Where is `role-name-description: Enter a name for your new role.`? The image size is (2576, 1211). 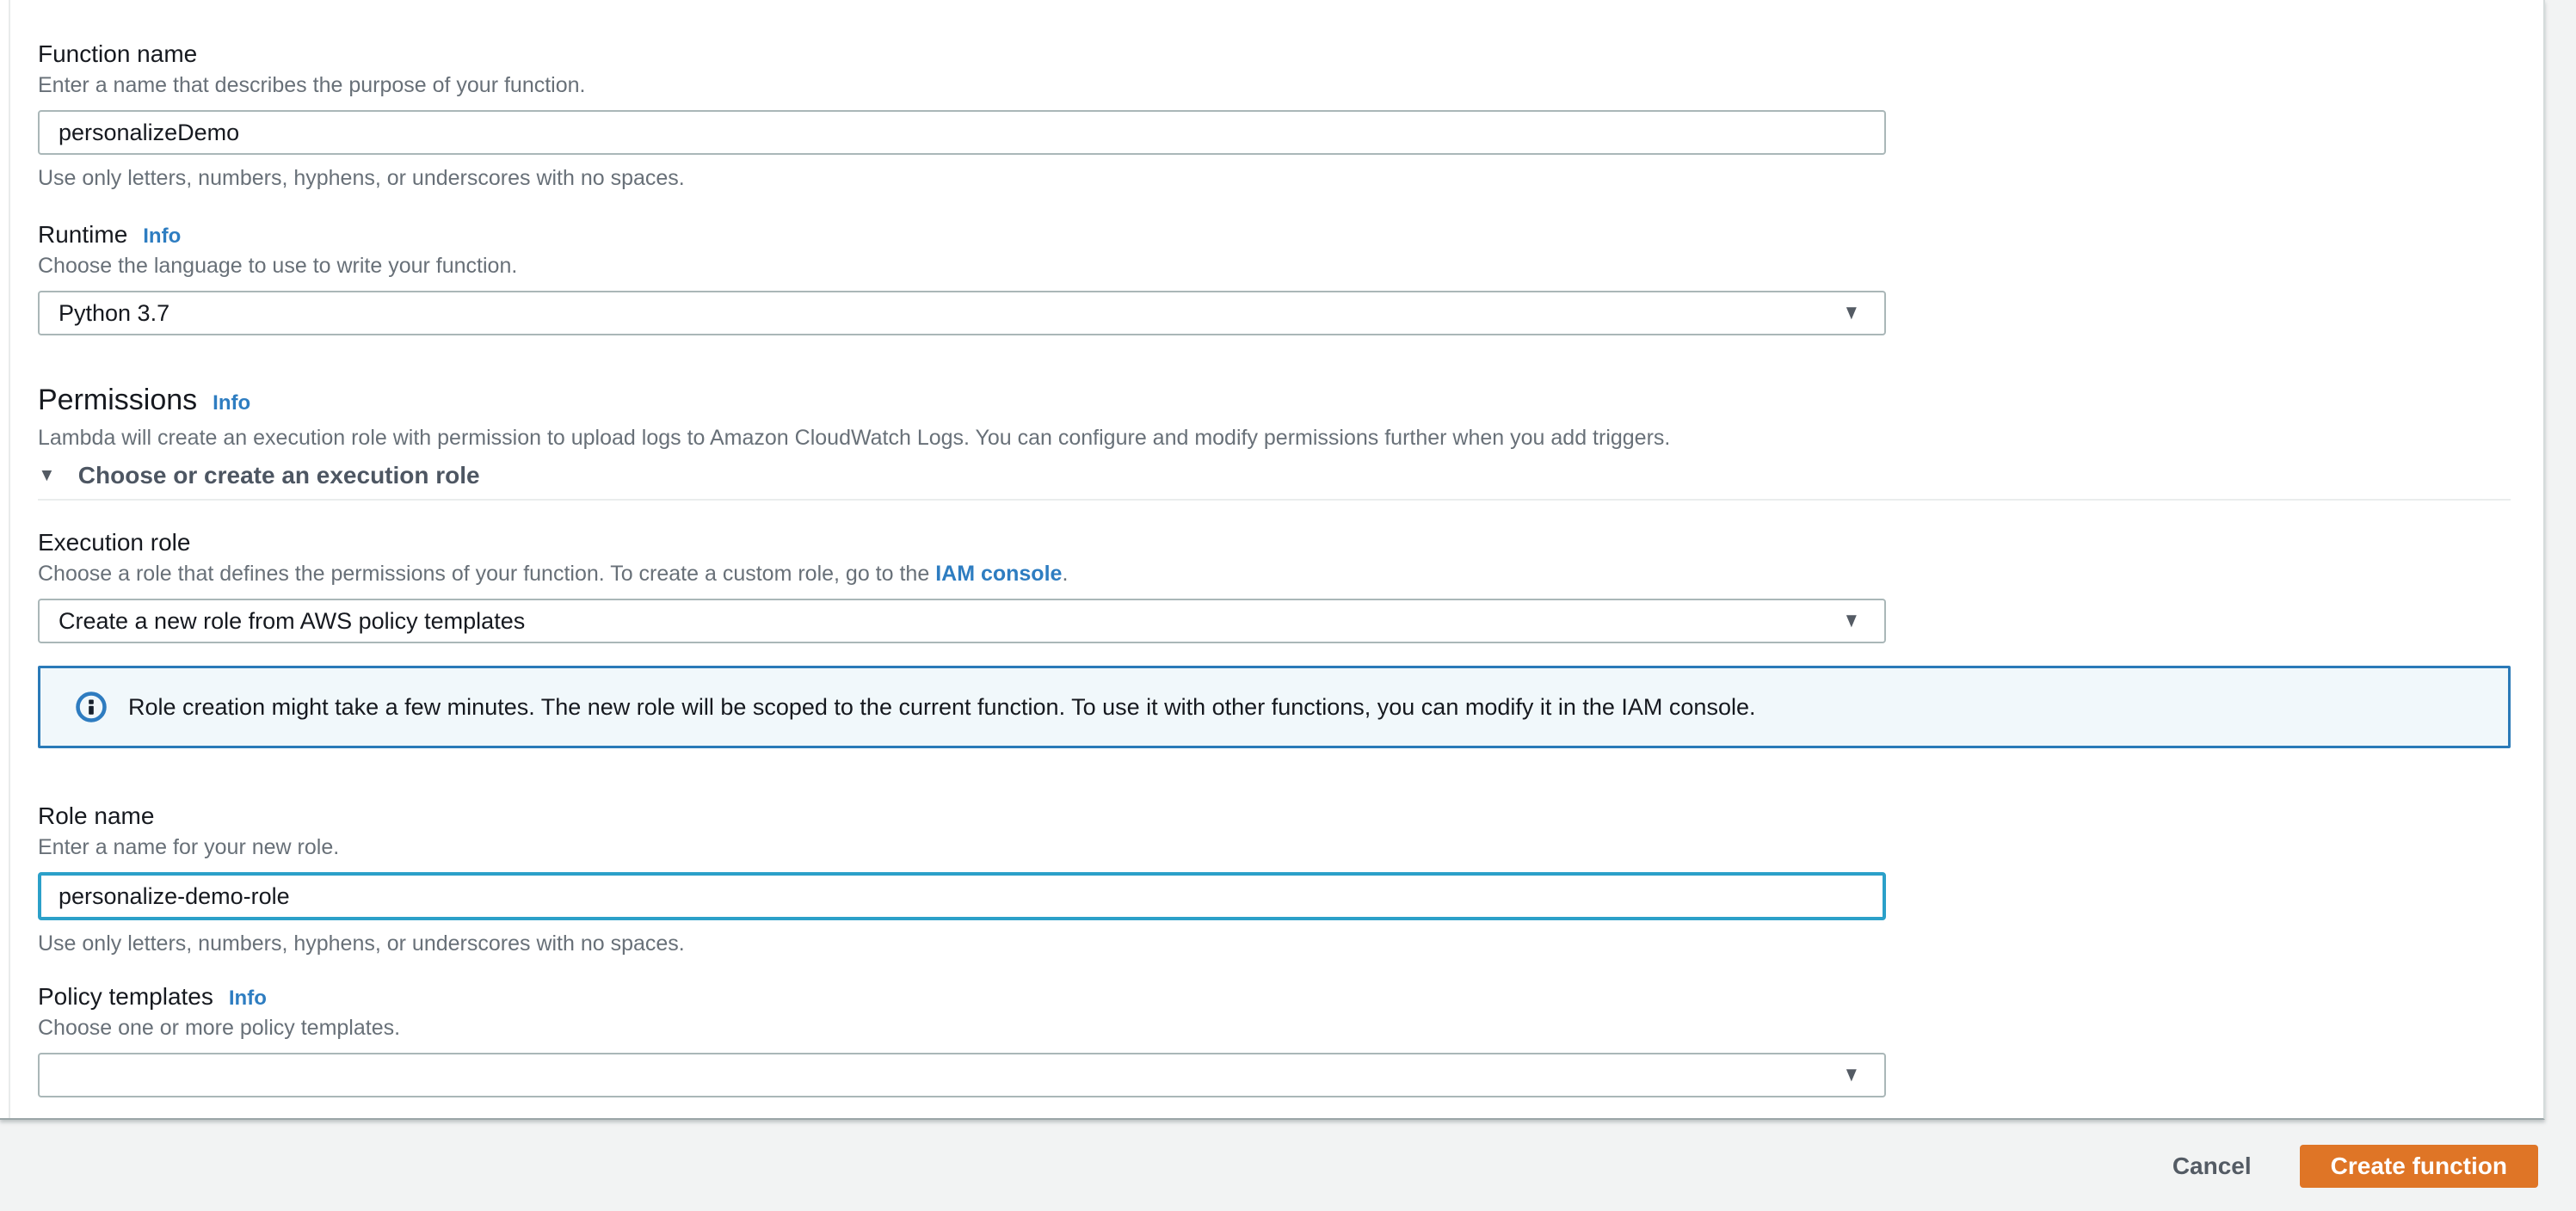
role-name-description: Enter a name for your new role. is located at coordinates (189, 847).